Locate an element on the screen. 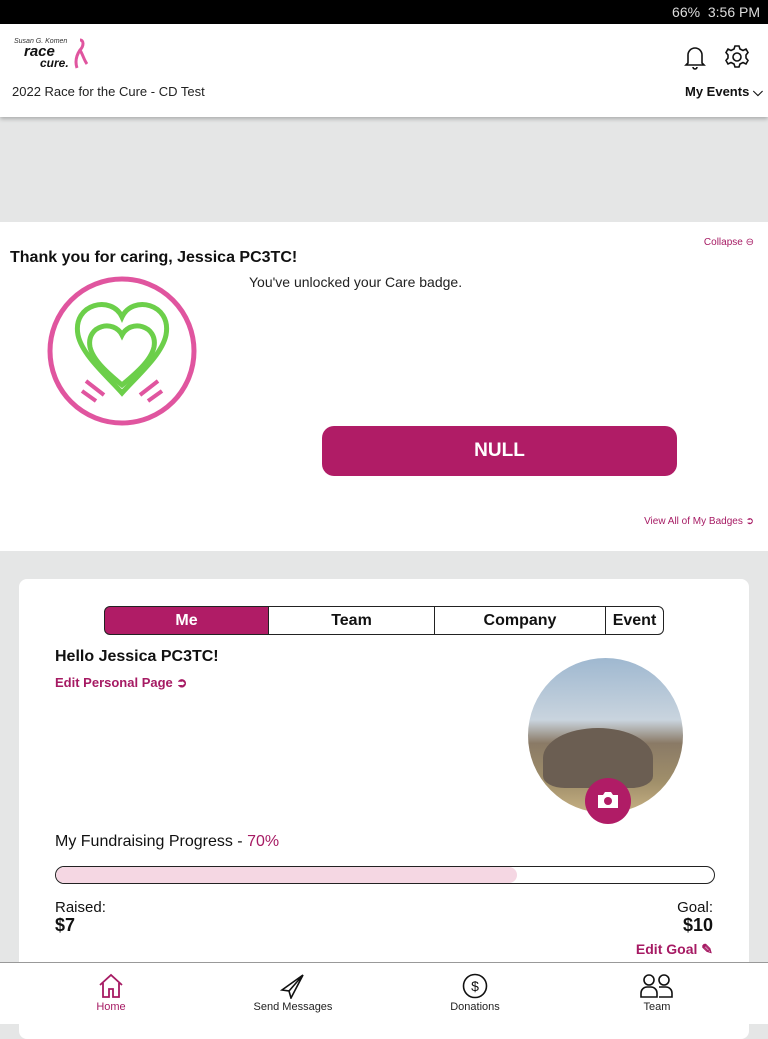  progress-fill is located at coordinates (286, 875).